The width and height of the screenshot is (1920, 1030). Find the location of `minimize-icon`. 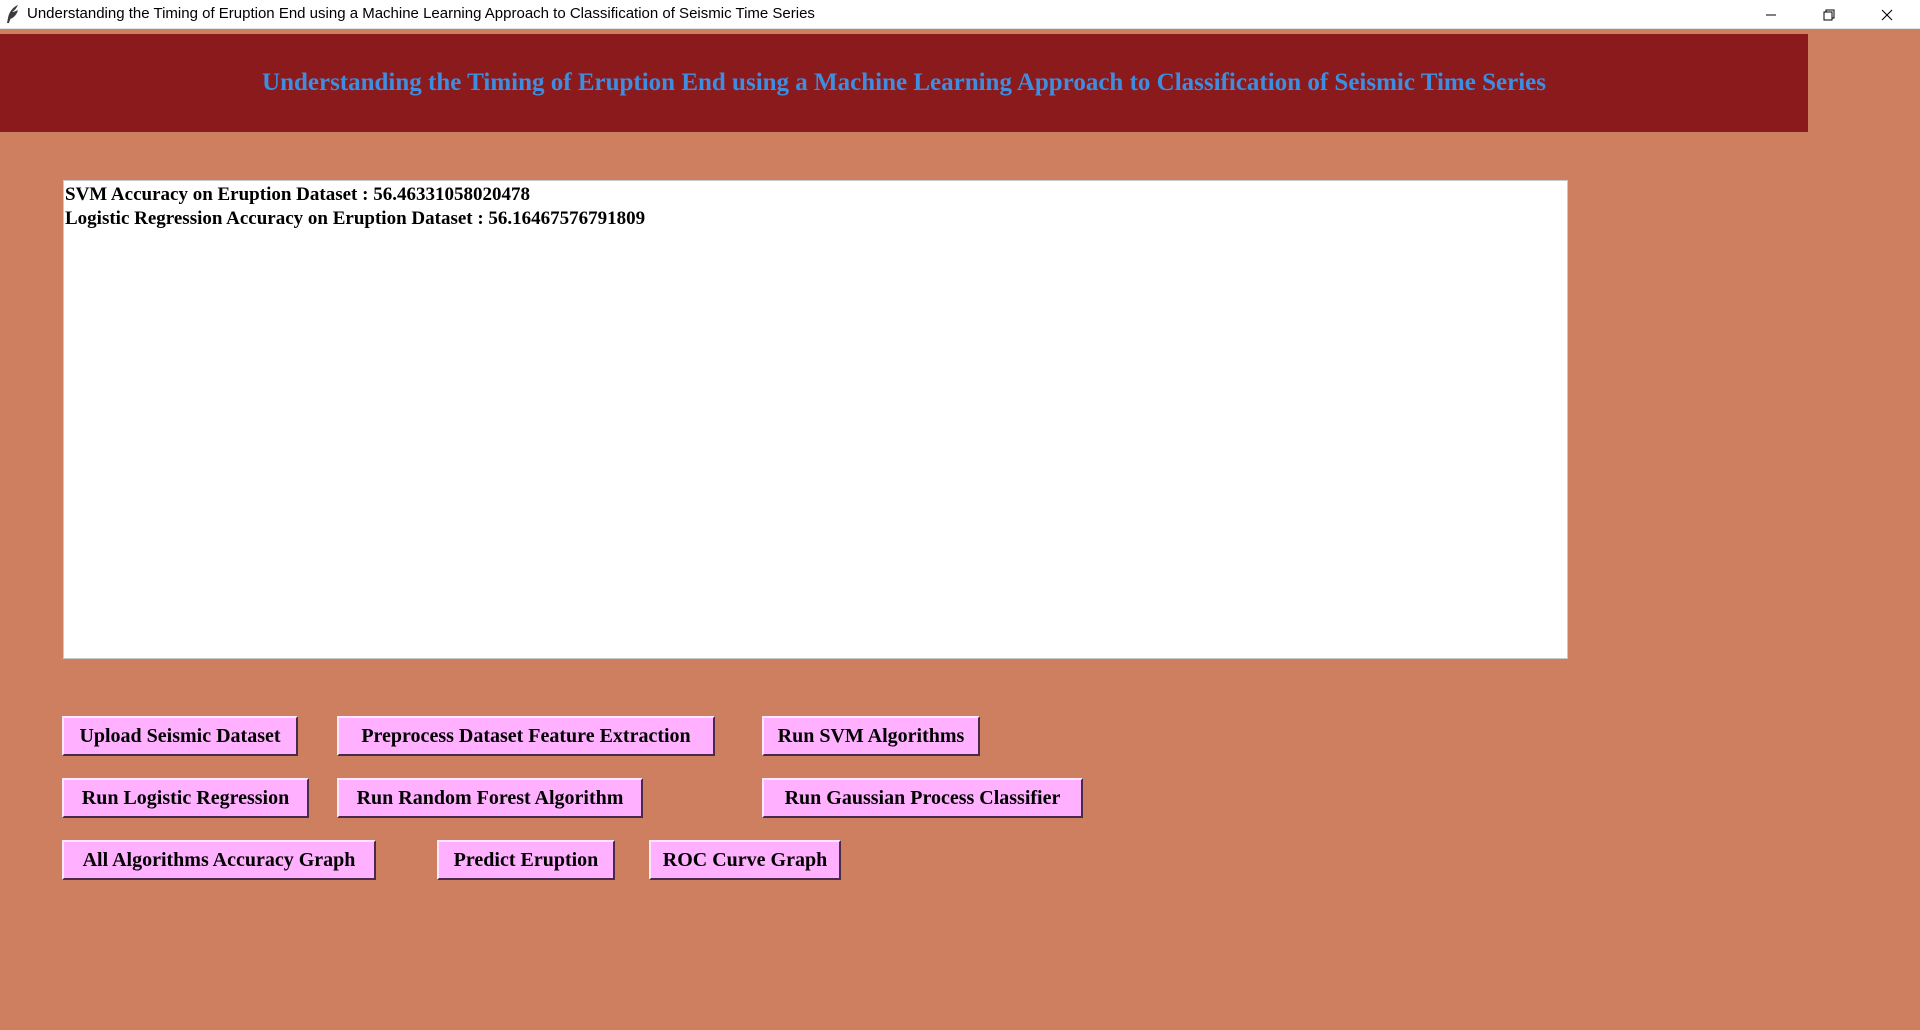

minimize-icon is located at coordinates (1771, 15).